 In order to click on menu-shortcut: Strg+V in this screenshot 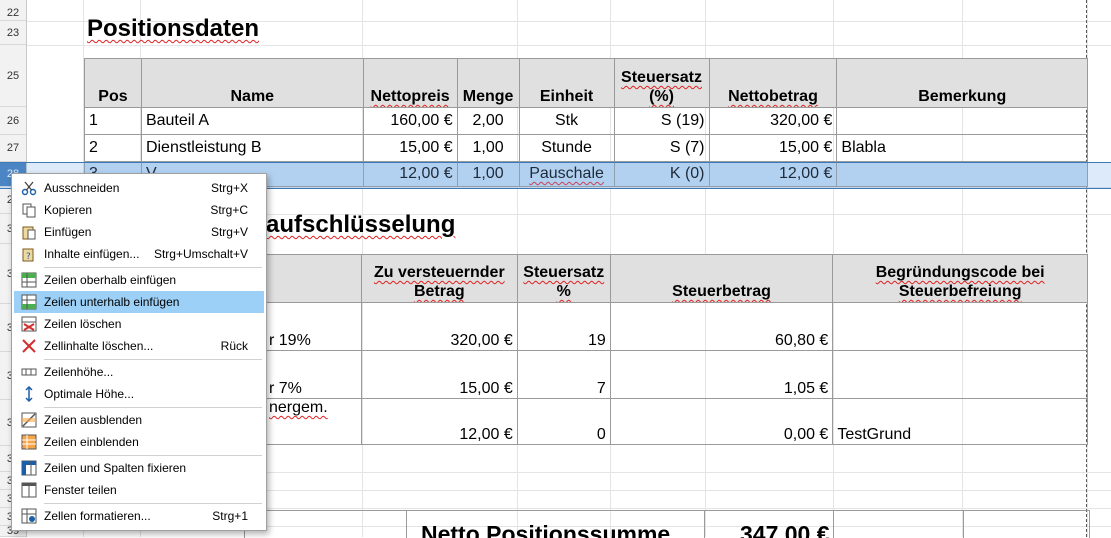, I will do `click(229, 232)`.